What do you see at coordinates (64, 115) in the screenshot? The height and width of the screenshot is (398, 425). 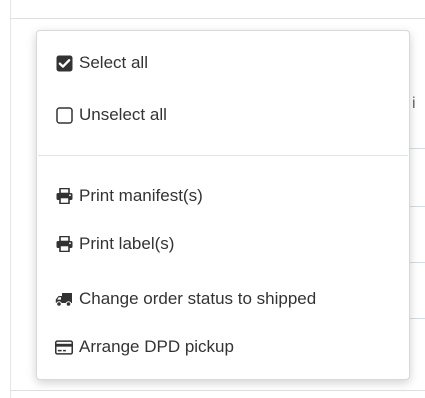 I see `empty-checkbox-icon` at bounding box center [64, 115].